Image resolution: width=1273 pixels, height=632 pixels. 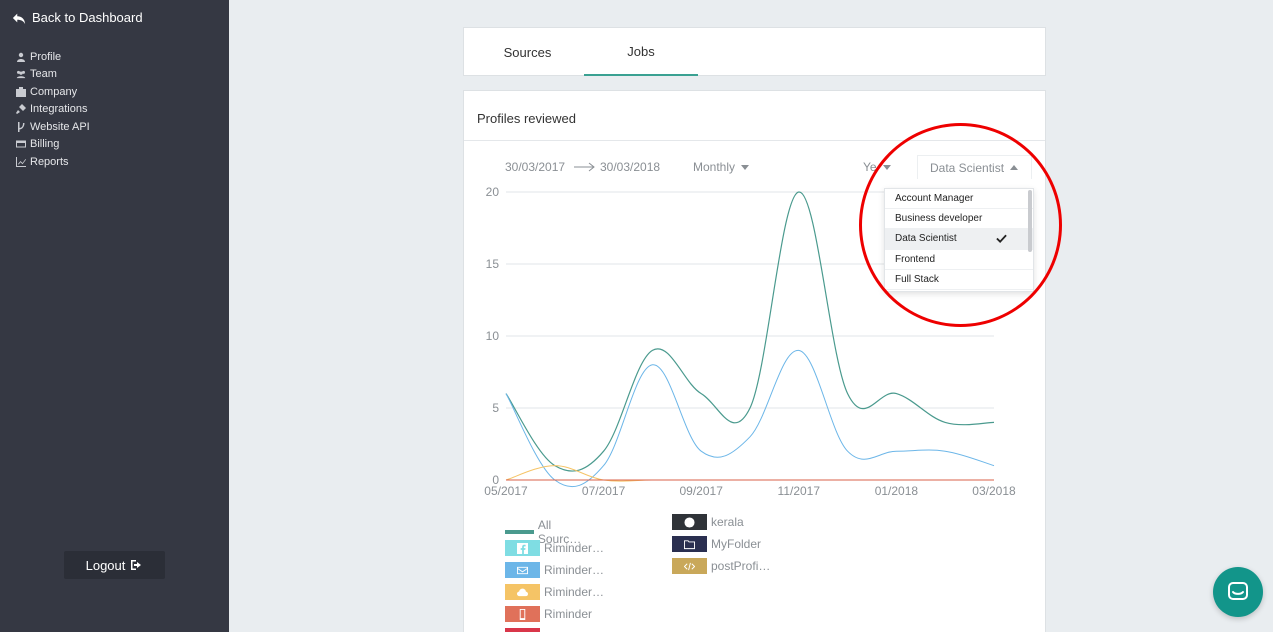 I want to click on interval-select: Monthly, so click(x=721, y=167).